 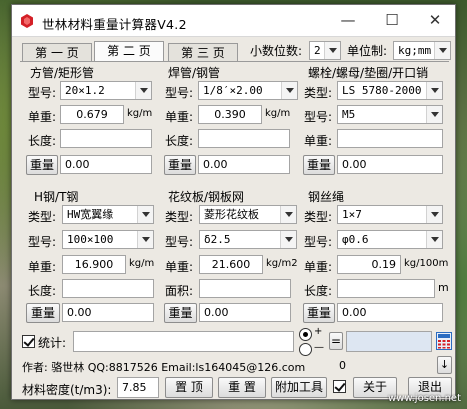 I want to click on wire-rope-length-unit: m, so click(x=443, y=287).